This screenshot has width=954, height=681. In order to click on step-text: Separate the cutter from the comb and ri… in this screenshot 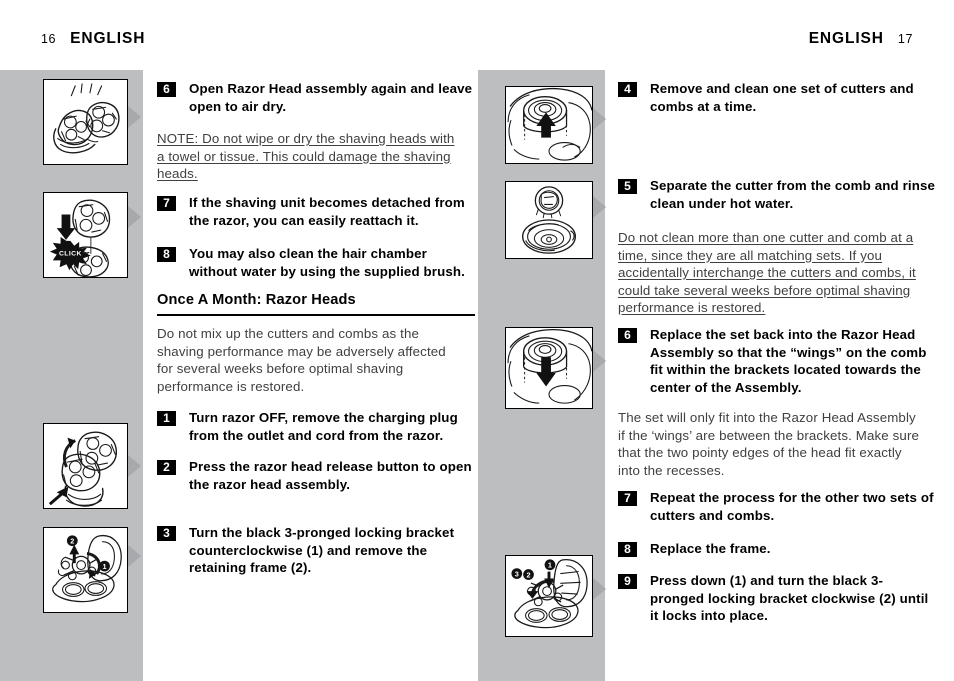, I will do `click(793, 194)`.